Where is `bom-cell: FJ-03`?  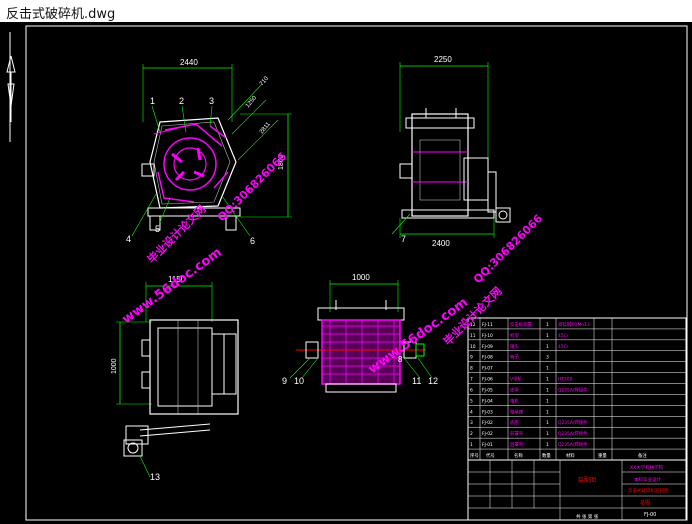
bom-cell: FJ-03 is located at coordinates (487, 412).